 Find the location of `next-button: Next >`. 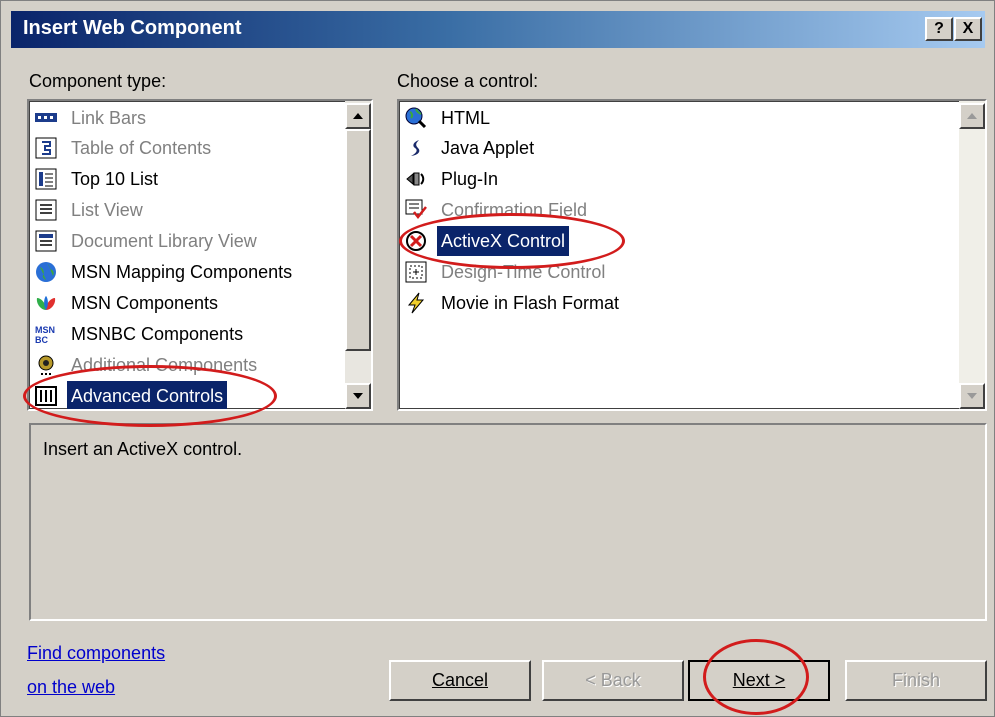

next-button: Next > is located at coordinates (759, 680).